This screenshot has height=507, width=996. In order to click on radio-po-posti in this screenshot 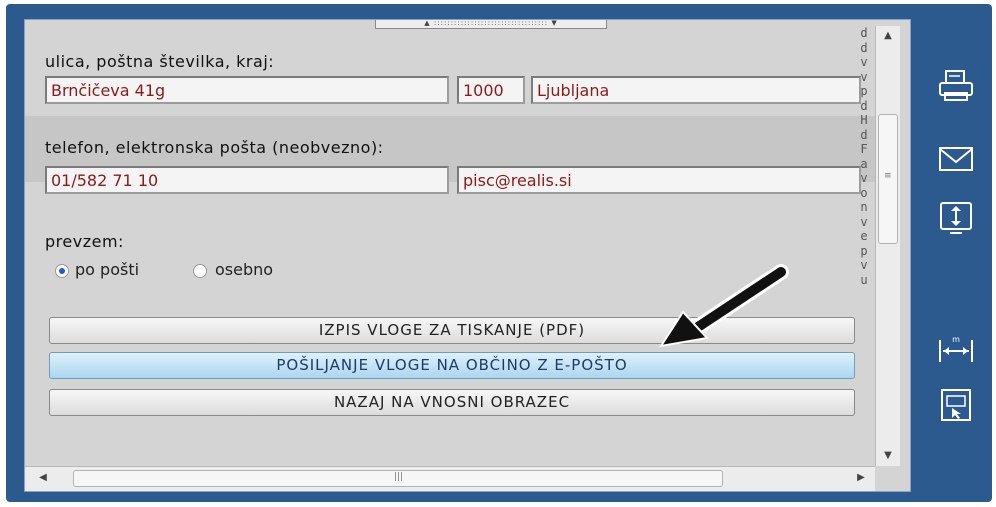, I will do `click(62, 271)`.